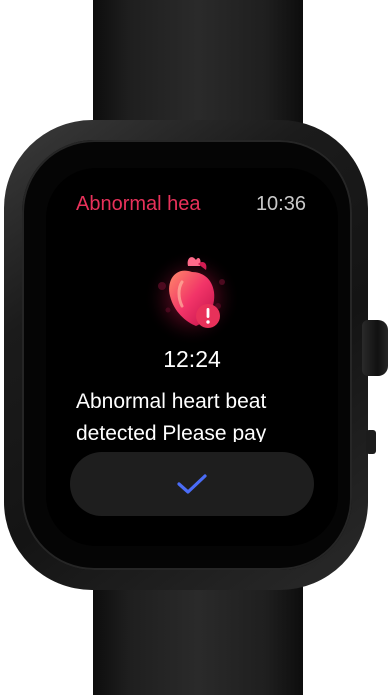 This screenshot has width=388, height=695. What do you see at coordinates (192, 414) in the screenshot?
I see `alert-message: Abnormal heart beat detected Please pay` at bounding box center [192, 414].